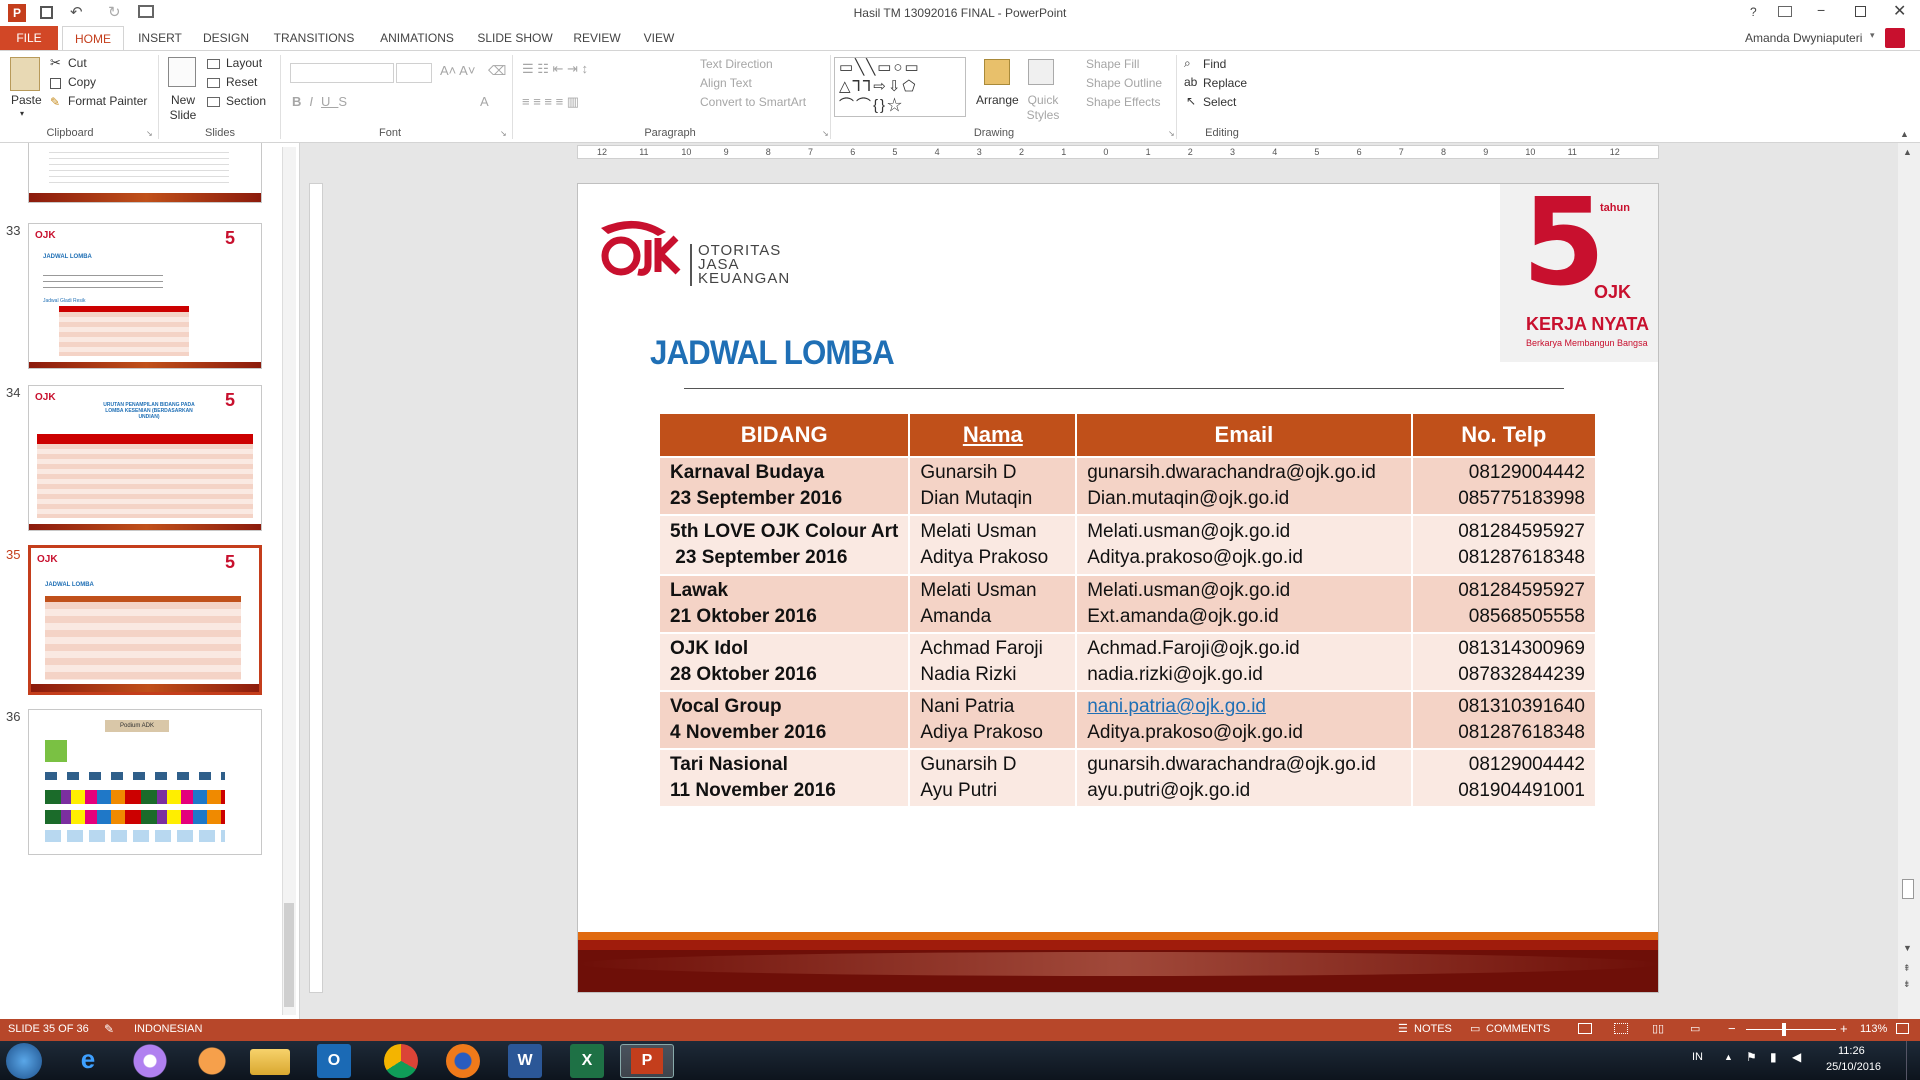 This screenshot has width=1920, height=1080. I want to click on tab-transitions: TRANSITIONS, so click(314, 38).